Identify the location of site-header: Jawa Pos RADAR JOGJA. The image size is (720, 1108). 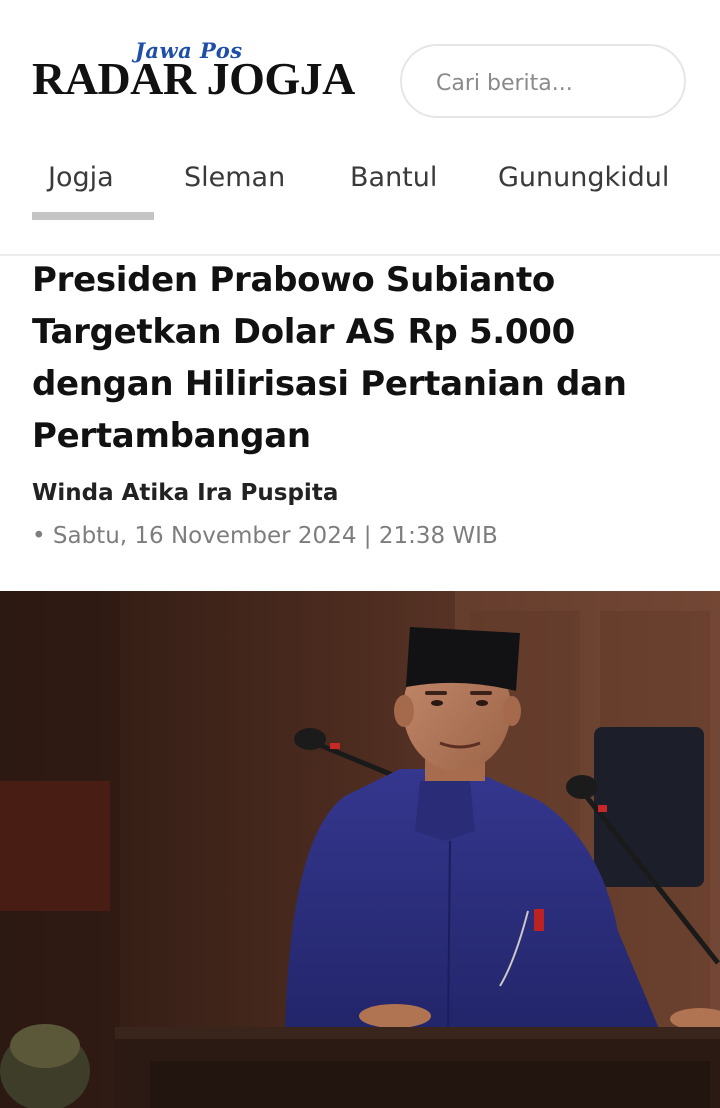
(360, 72).